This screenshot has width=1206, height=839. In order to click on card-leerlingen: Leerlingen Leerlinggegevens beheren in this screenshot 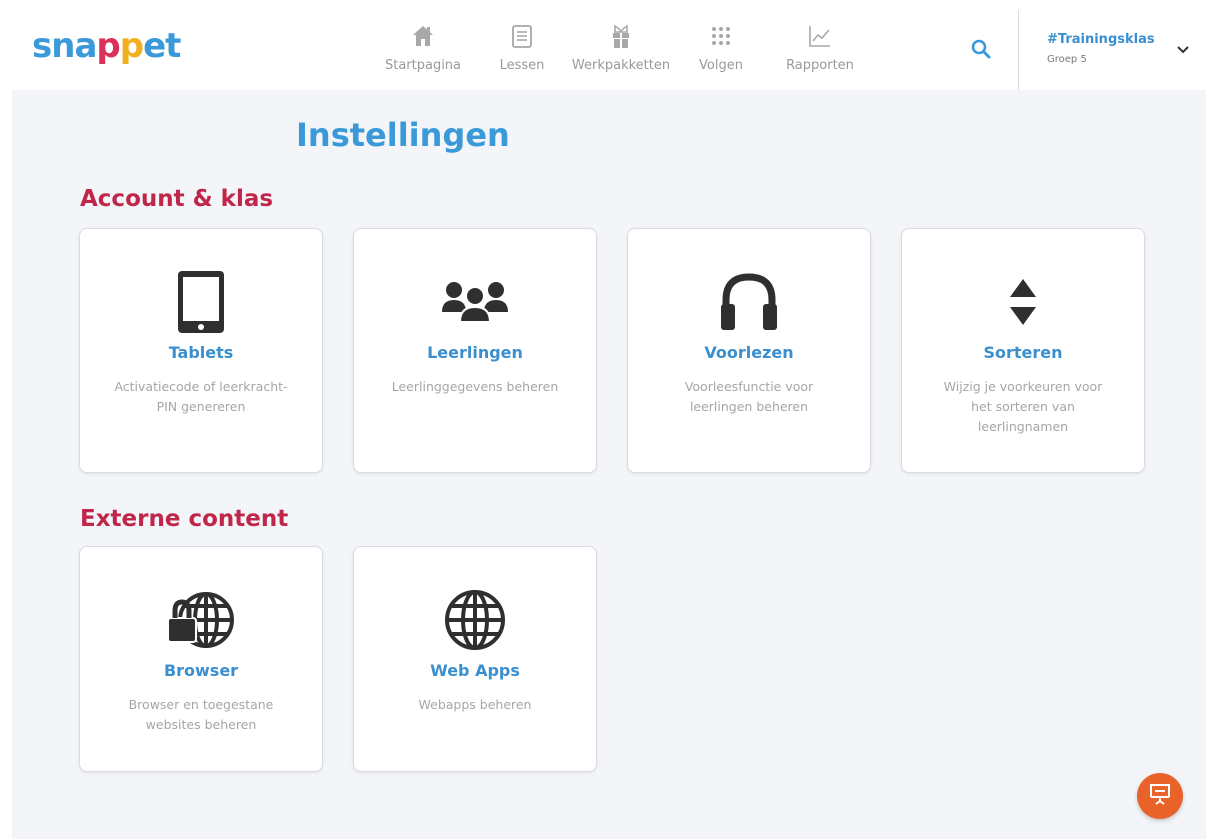, I will do `click(475, 350)`.